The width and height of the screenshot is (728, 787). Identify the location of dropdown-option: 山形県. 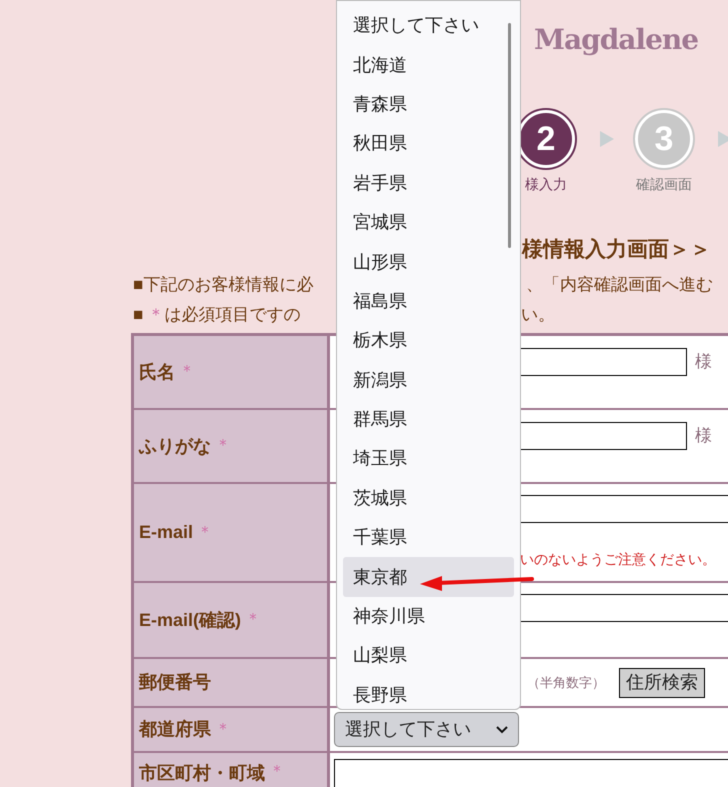
(428, 262).